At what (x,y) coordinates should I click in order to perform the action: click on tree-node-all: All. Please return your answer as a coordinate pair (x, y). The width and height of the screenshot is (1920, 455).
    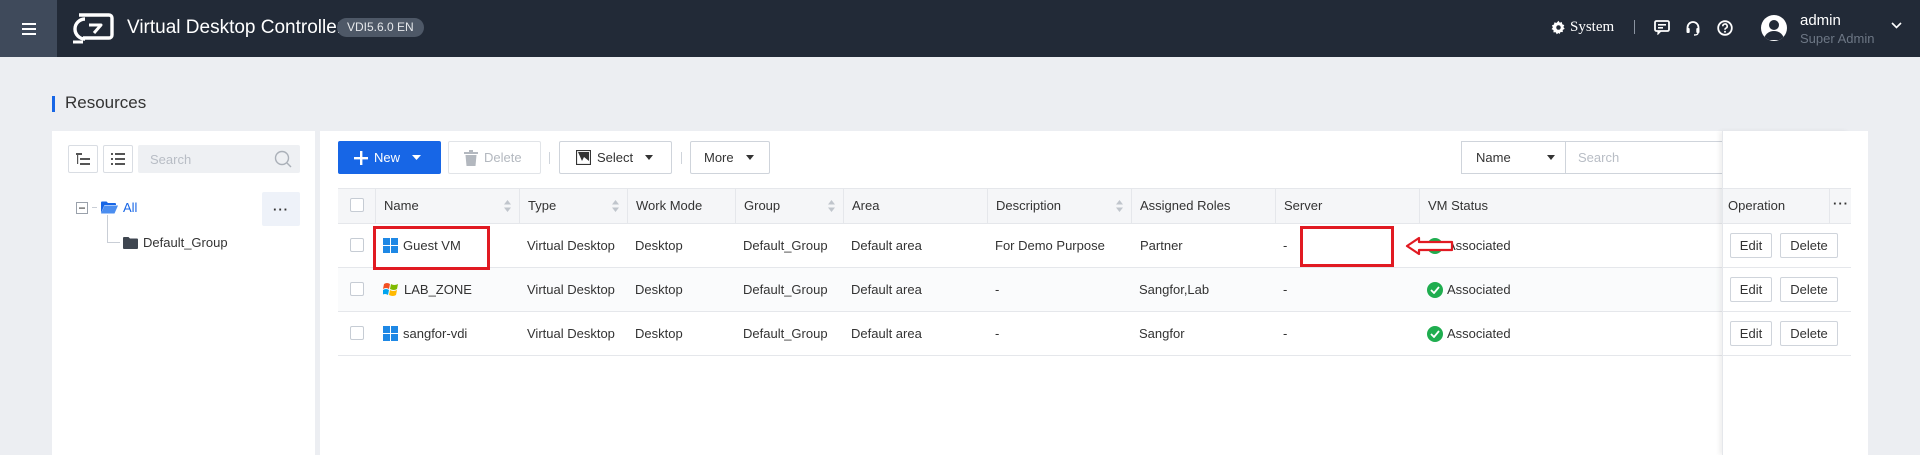
    Looking at the image, I should click on (106, 207).